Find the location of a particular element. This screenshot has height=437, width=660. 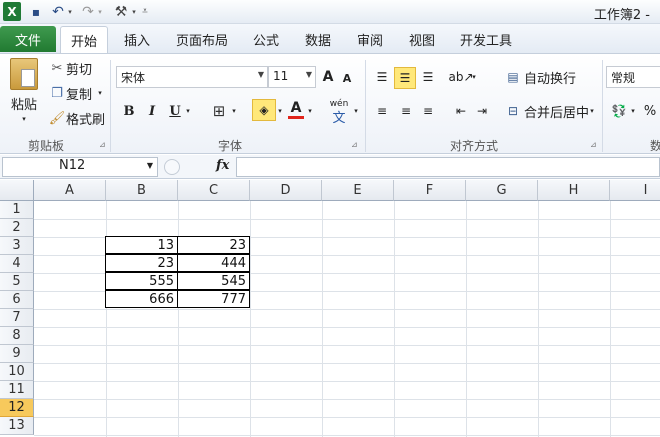

cell-b5: 555 is located at coordinates (141, 281).